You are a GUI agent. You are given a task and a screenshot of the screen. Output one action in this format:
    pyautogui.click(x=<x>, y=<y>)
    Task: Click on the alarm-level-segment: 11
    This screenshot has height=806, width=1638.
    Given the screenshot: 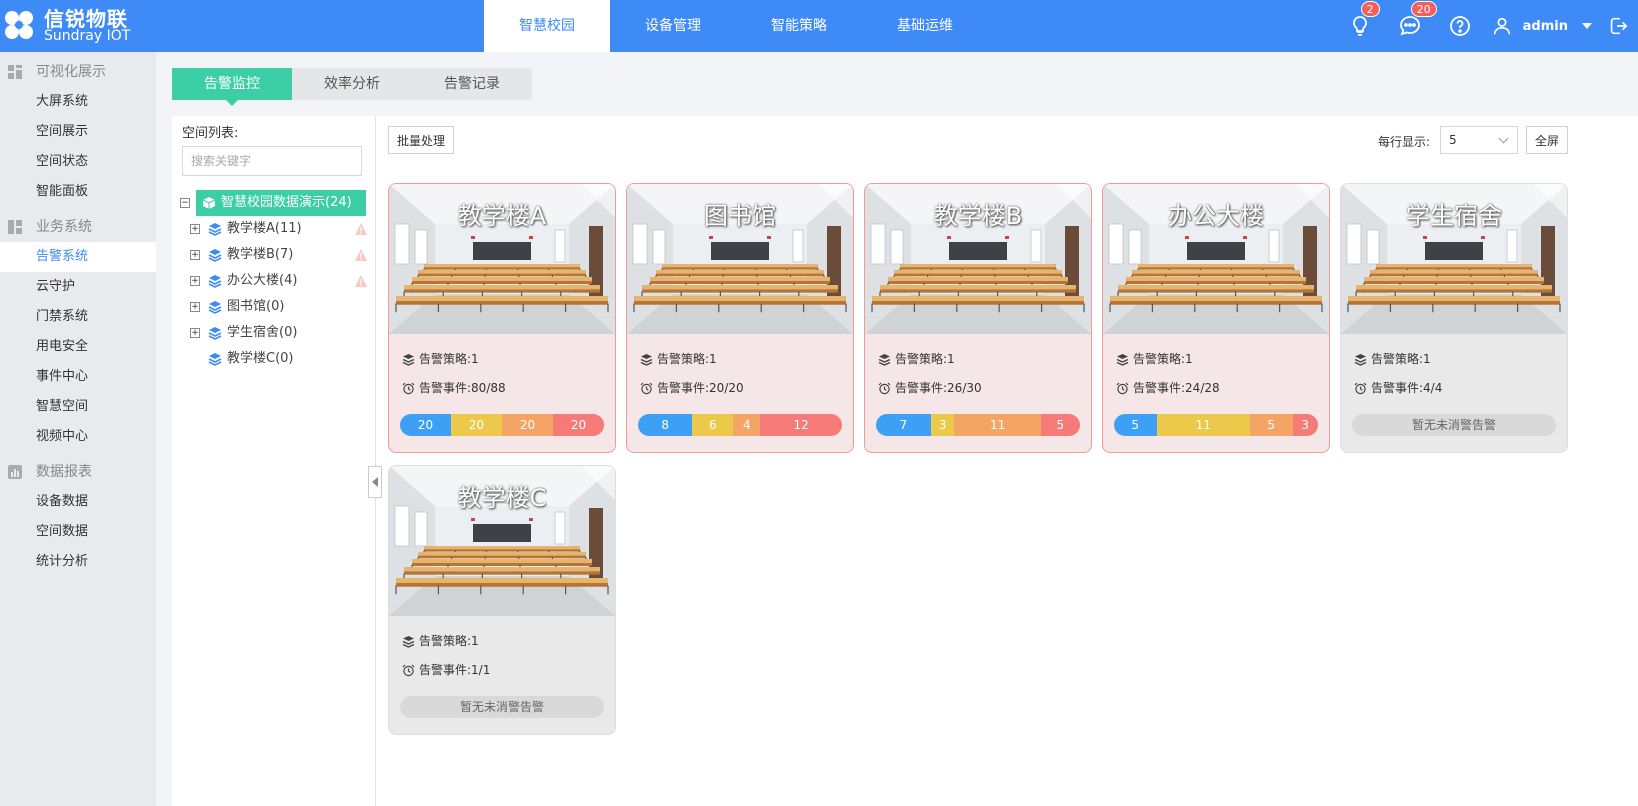 What is the action you would take?
    pyautogui.click(x=997, y=425)
    